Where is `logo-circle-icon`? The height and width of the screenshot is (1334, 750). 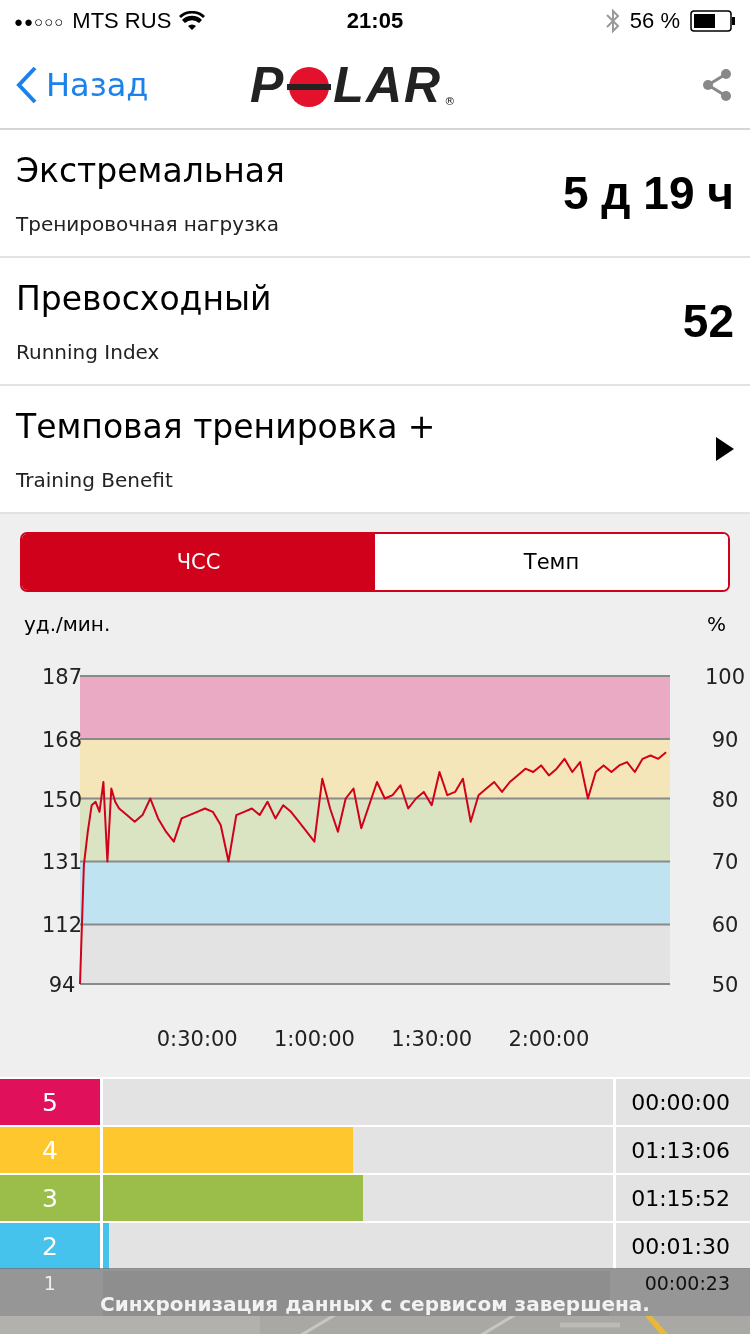
logo-circle-icon is located at coordinates (309, 87).